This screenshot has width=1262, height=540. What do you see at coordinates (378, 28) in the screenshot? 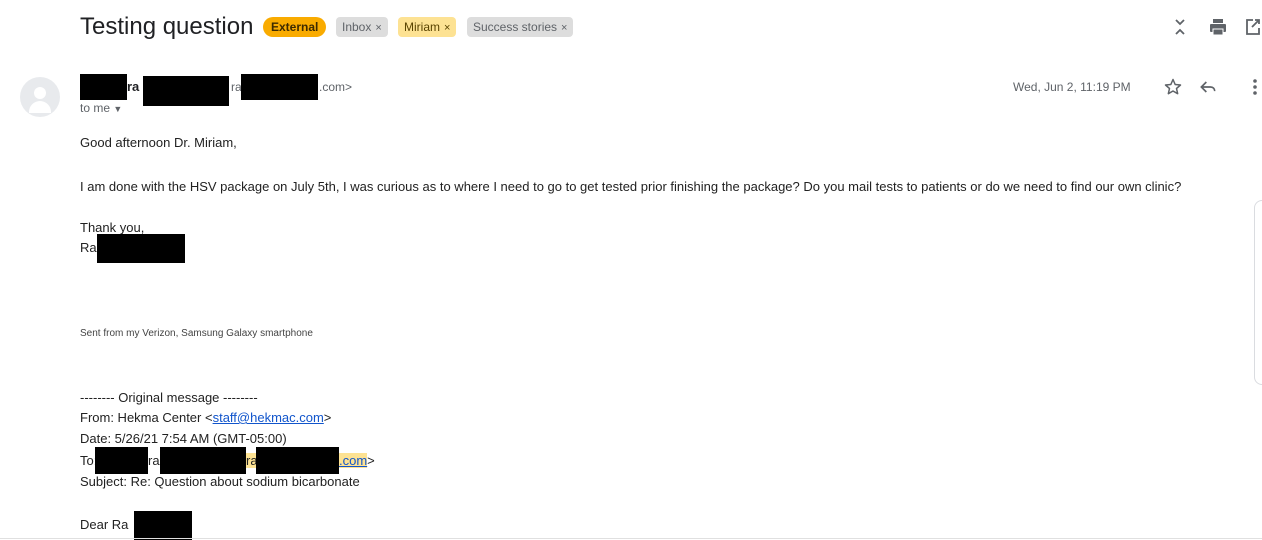
I see `remove-label-inbox-icon: ×` at bounding box center [378, 28].